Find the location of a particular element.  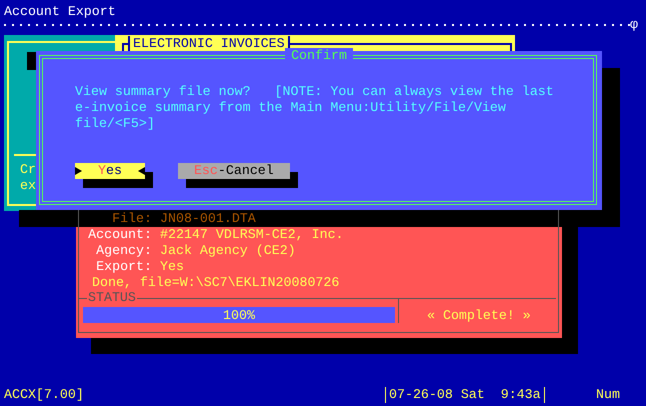

dialog-button: Yes is located at coordinates (110, 171).